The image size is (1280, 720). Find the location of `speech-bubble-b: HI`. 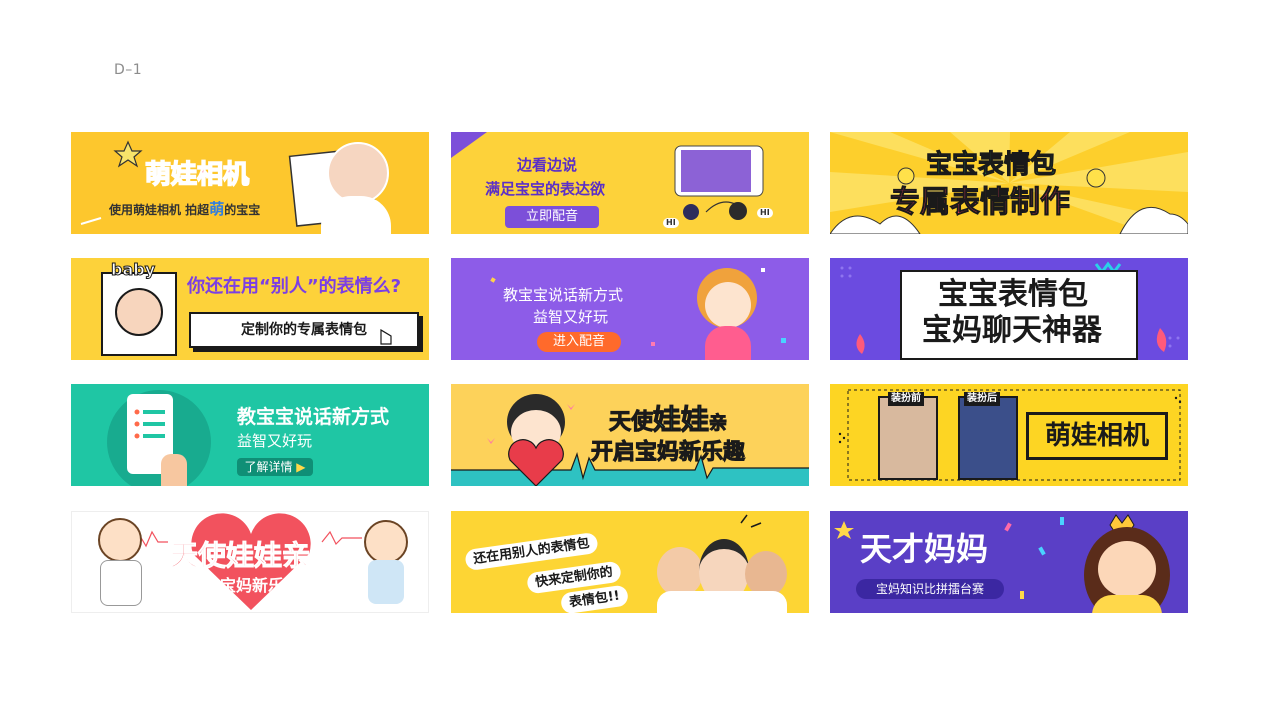

speech-bubble-b: HI is located at coordinates (765, 213).